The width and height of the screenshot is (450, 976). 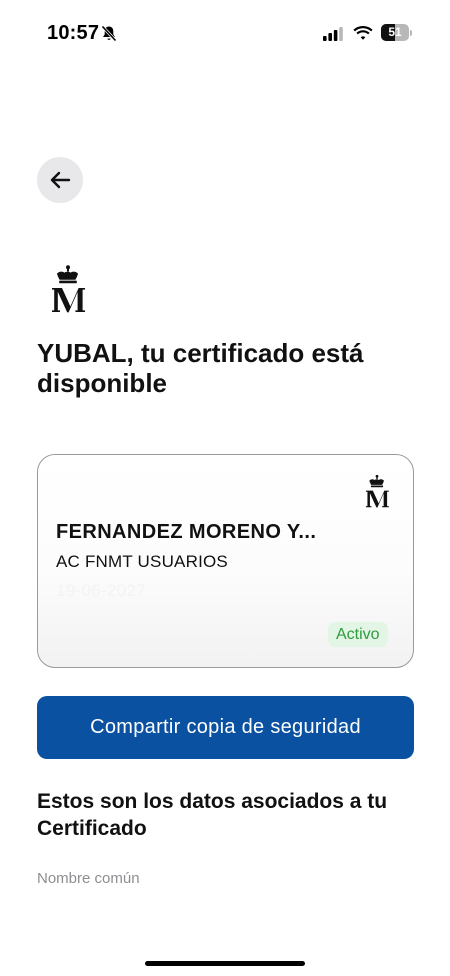 I want to click on wifi-icon, so click(x=363, y=33).